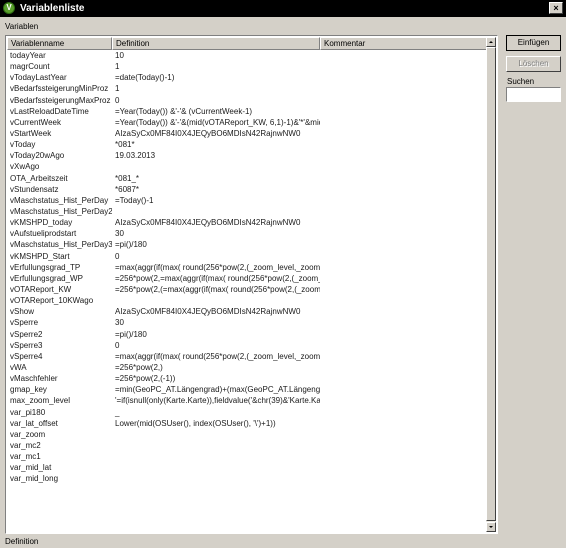 The image size is (566, 548). I want to click on variable-name-cell: todayYear, so click(28, 55).